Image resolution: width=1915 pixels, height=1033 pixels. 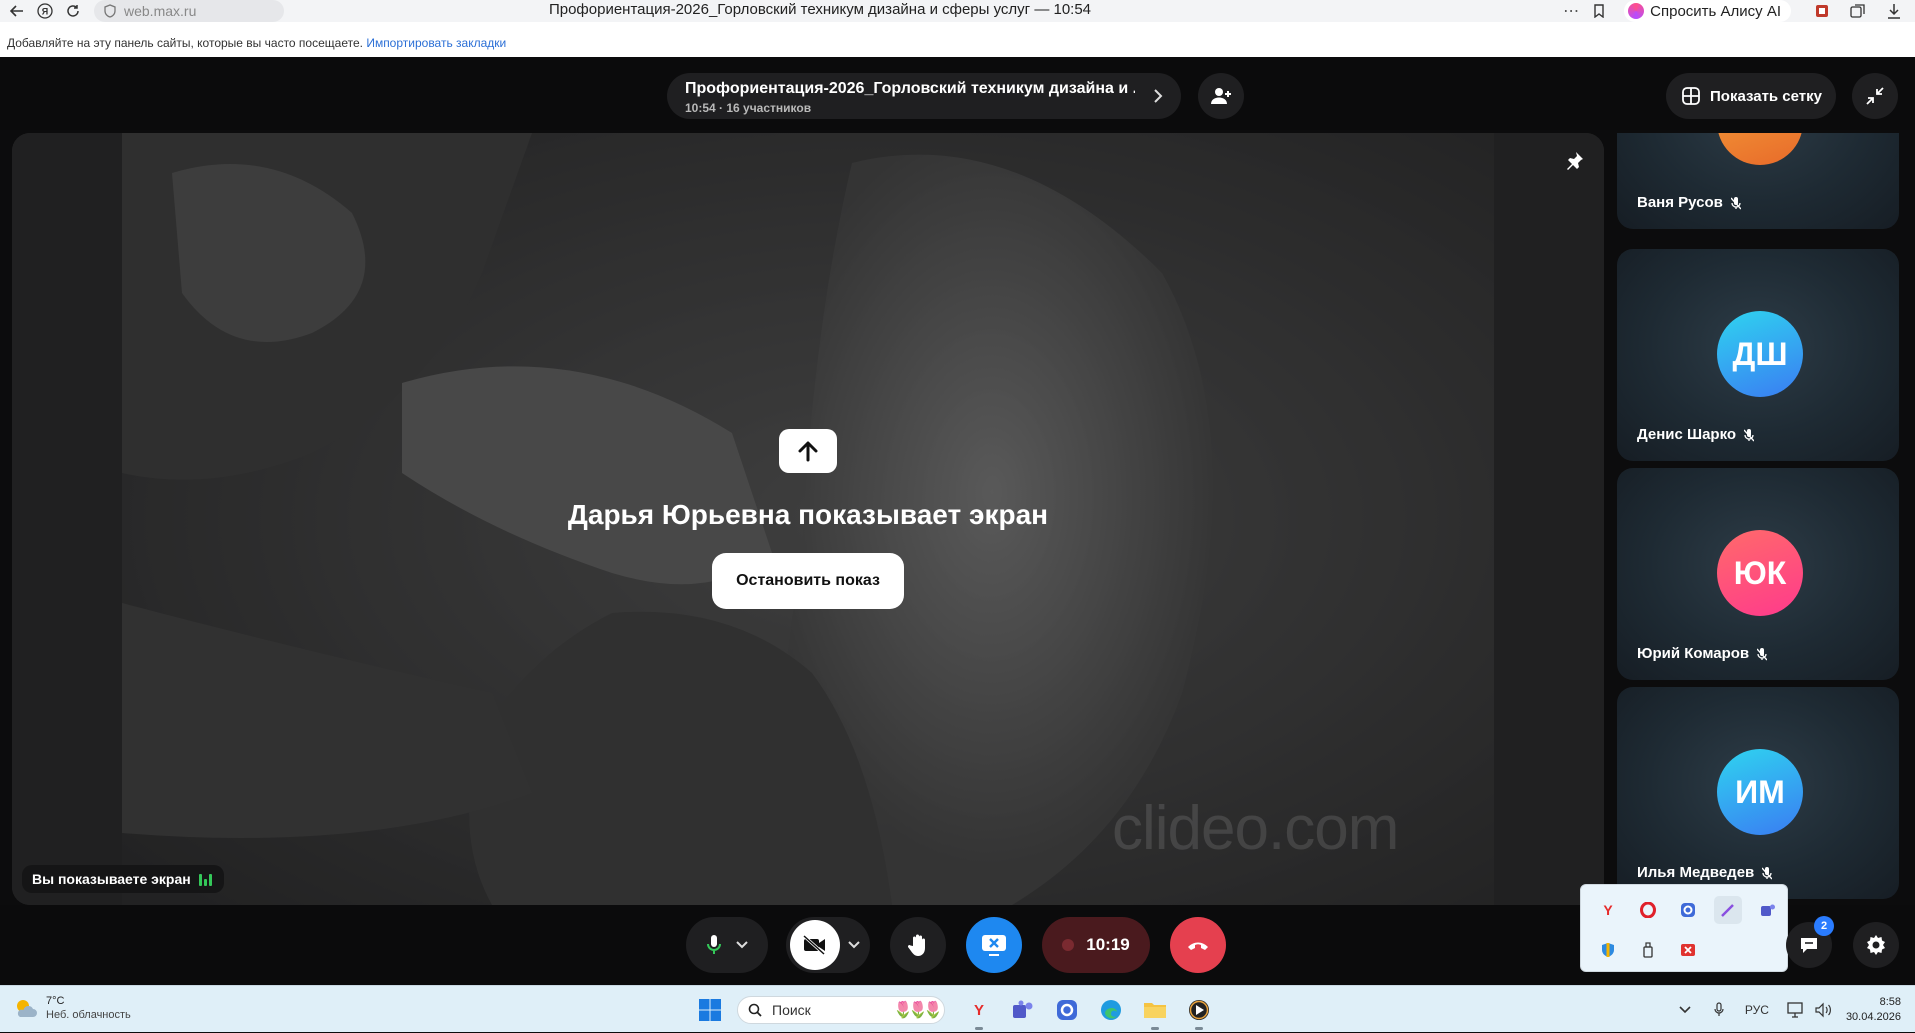 I want to click on collections-icon, so click(x=1858, y=11).